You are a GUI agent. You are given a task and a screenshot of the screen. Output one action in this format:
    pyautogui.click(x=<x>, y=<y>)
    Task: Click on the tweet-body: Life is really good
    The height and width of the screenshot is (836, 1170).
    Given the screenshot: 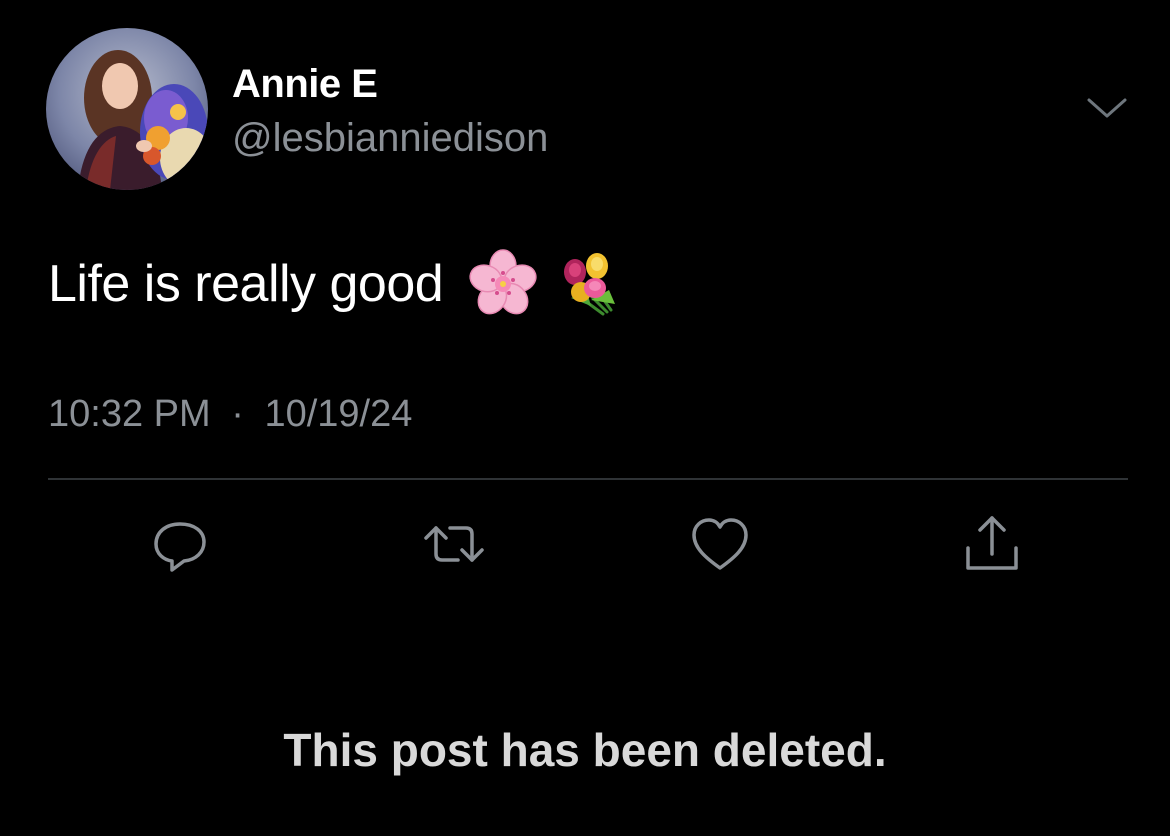 What is the action you would take?
    pyautogui.click(x=337, y=284)
    